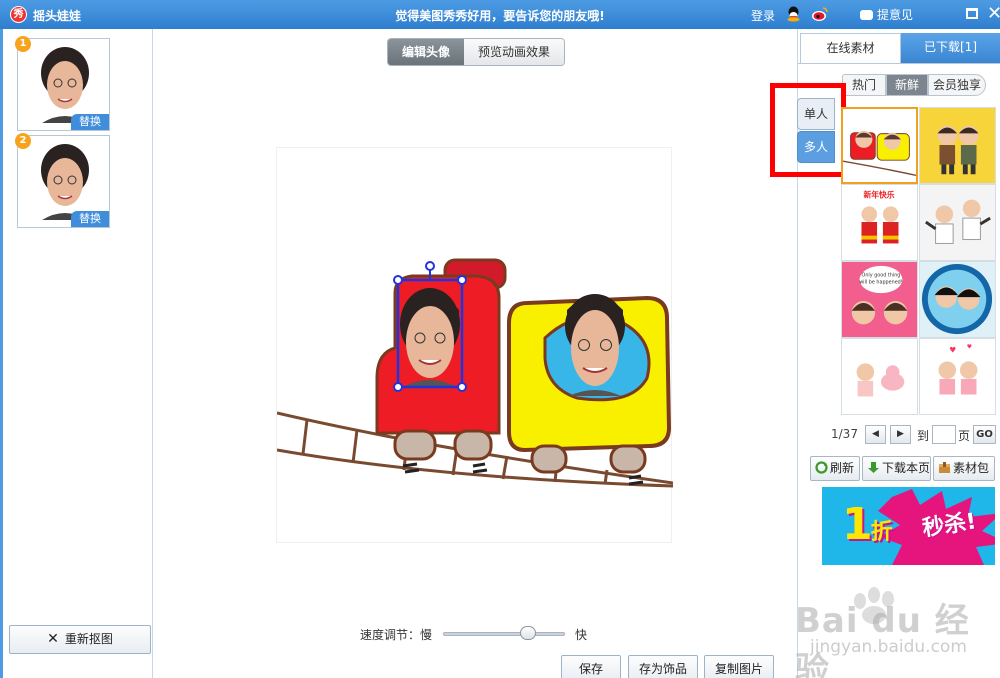 Image resolution: width=1000 pixels, height=678 pixels. I want to click on app-logo-icon: 秀, so click(18, 14).